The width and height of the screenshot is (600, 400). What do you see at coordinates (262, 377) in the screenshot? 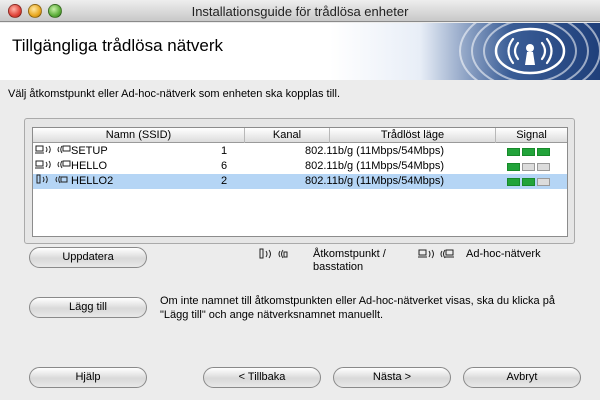
I see `back-button: < Tillbaka` at bounding box center [262, 377].